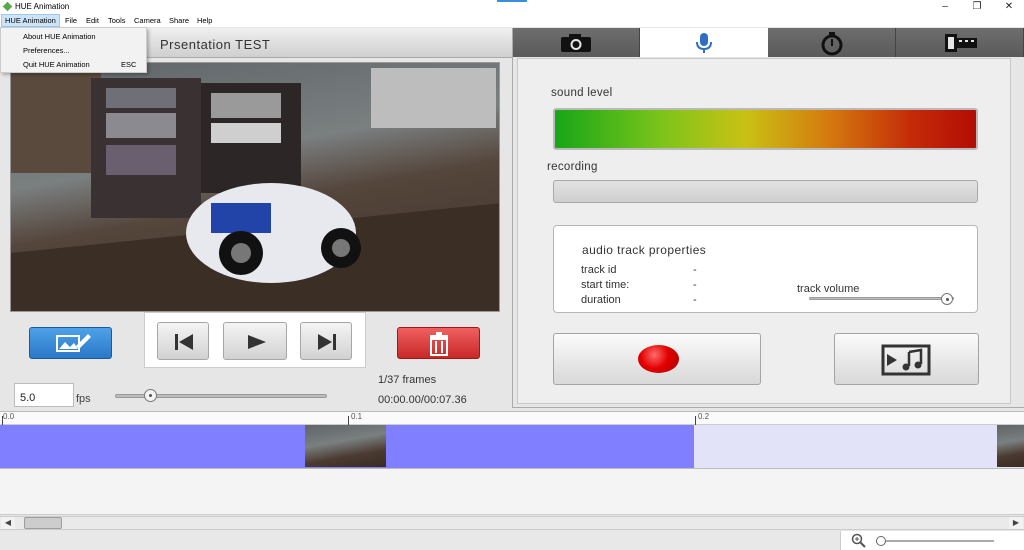 Image resolution: width=1024 pixels, height=550 pixels. Describe the element at coordinates (572, 167) in the screenshot. I see `recording-label: recording` at that location.